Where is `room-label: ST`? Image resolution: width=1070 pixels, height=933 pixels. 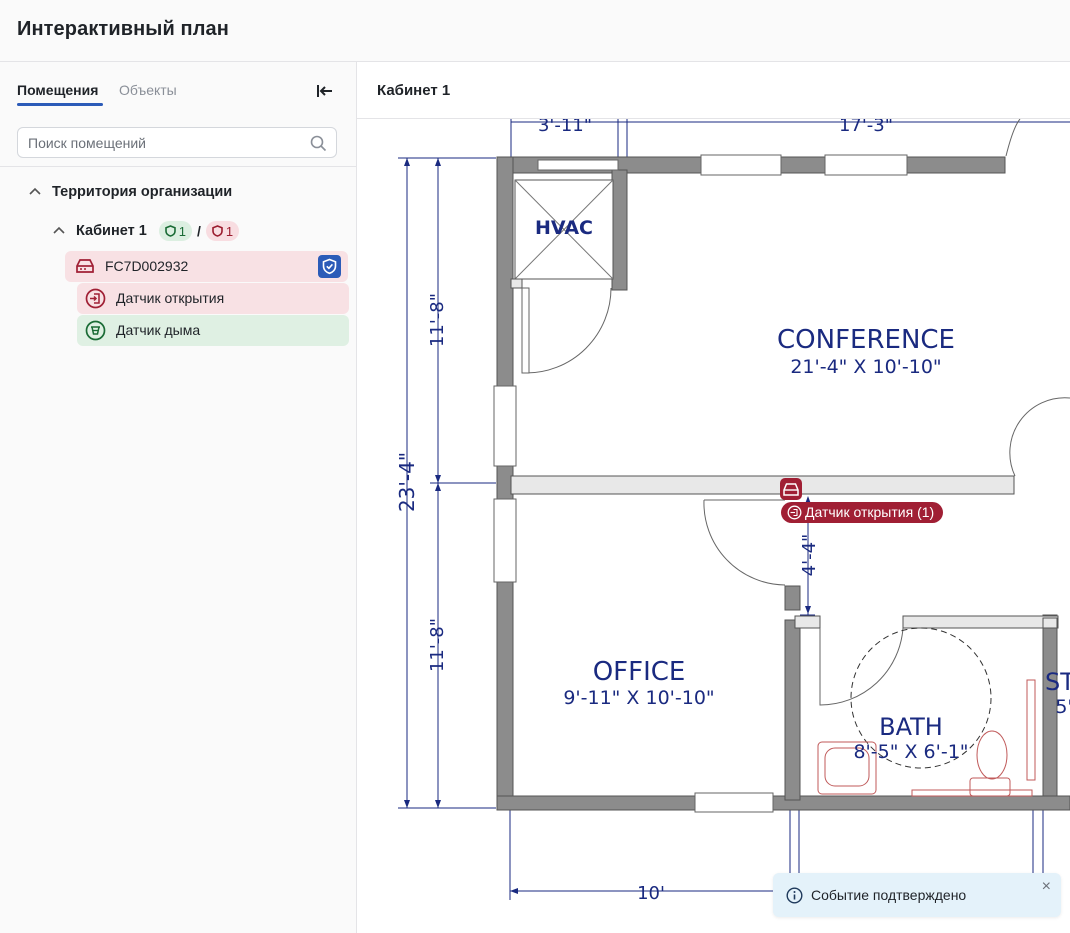 room-label: ST is located at coordinates (1057, 682).